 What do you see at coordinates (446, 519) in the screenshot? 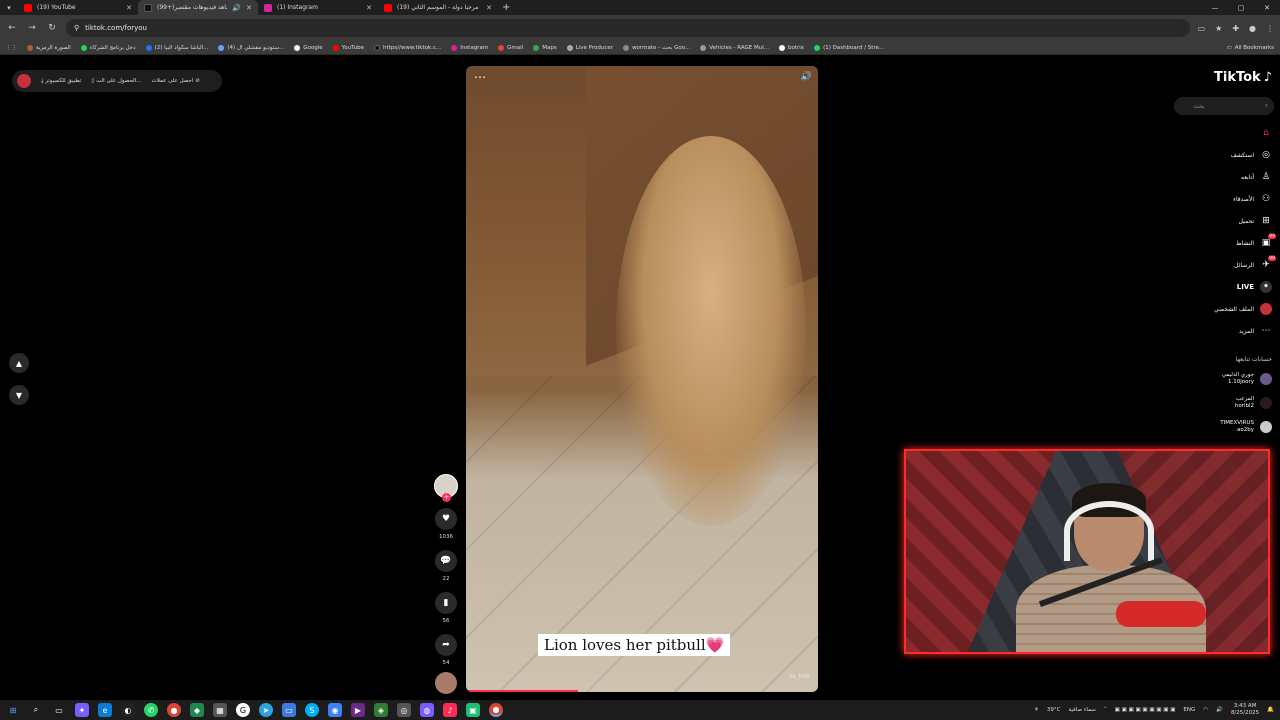
I see `like-button: ♥` at bounding box center [446, 519].